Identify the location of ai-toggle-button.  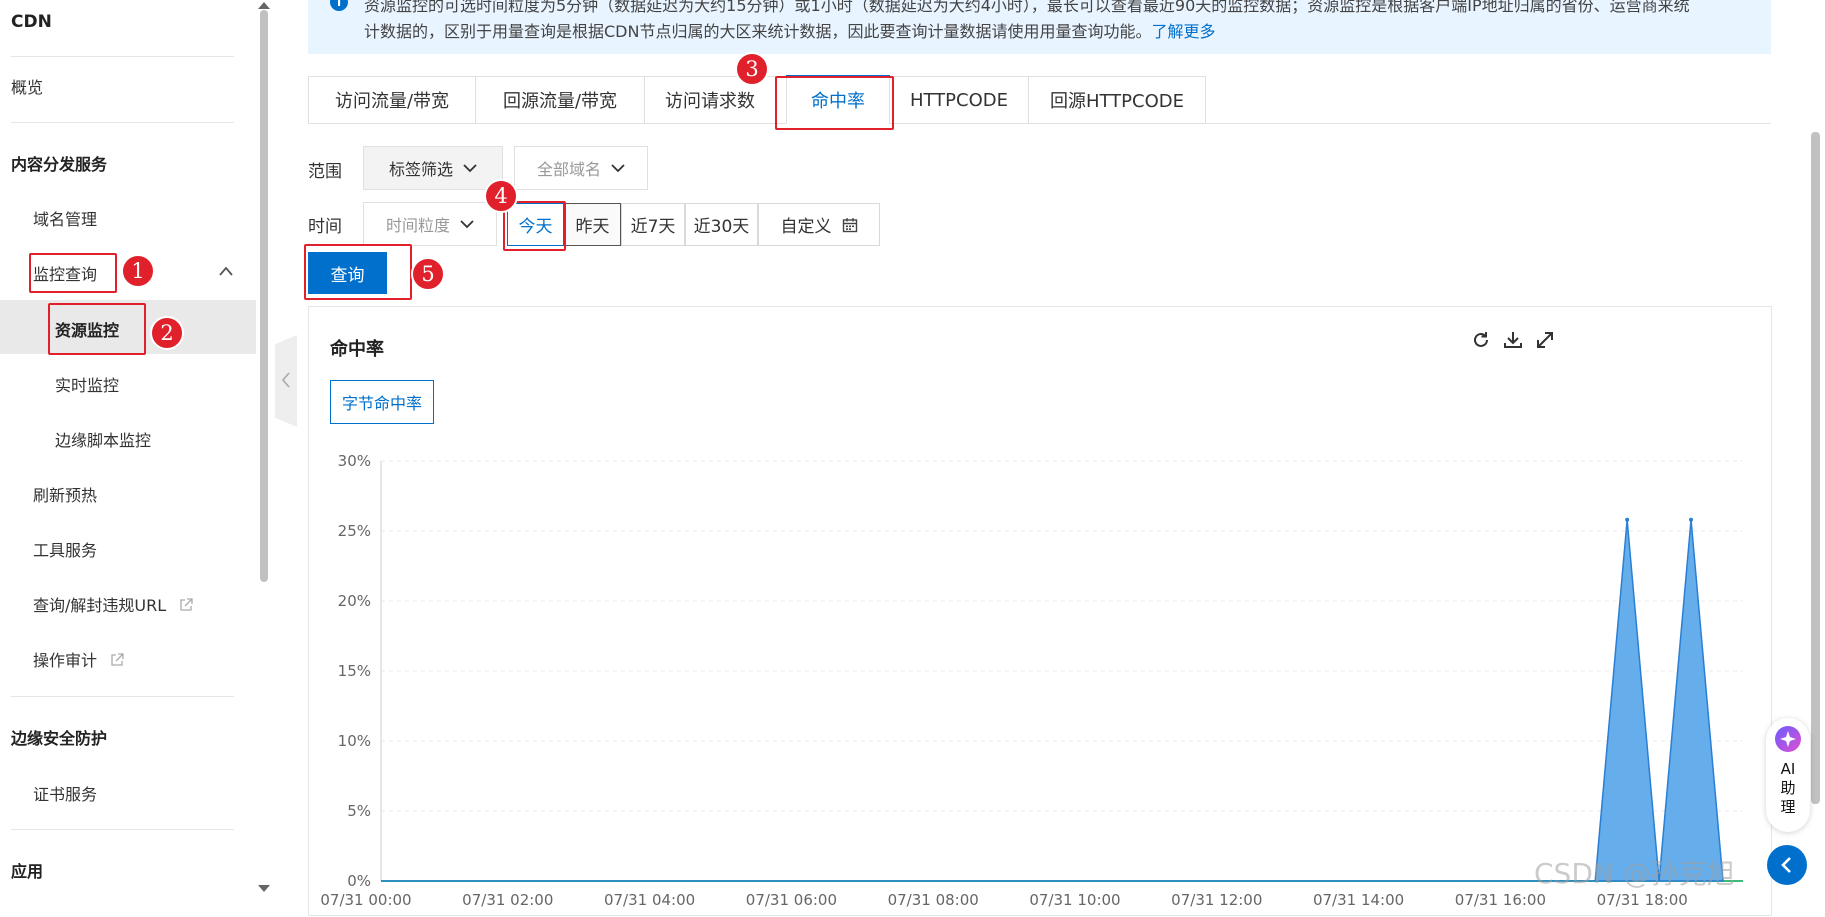
(1787, 865).